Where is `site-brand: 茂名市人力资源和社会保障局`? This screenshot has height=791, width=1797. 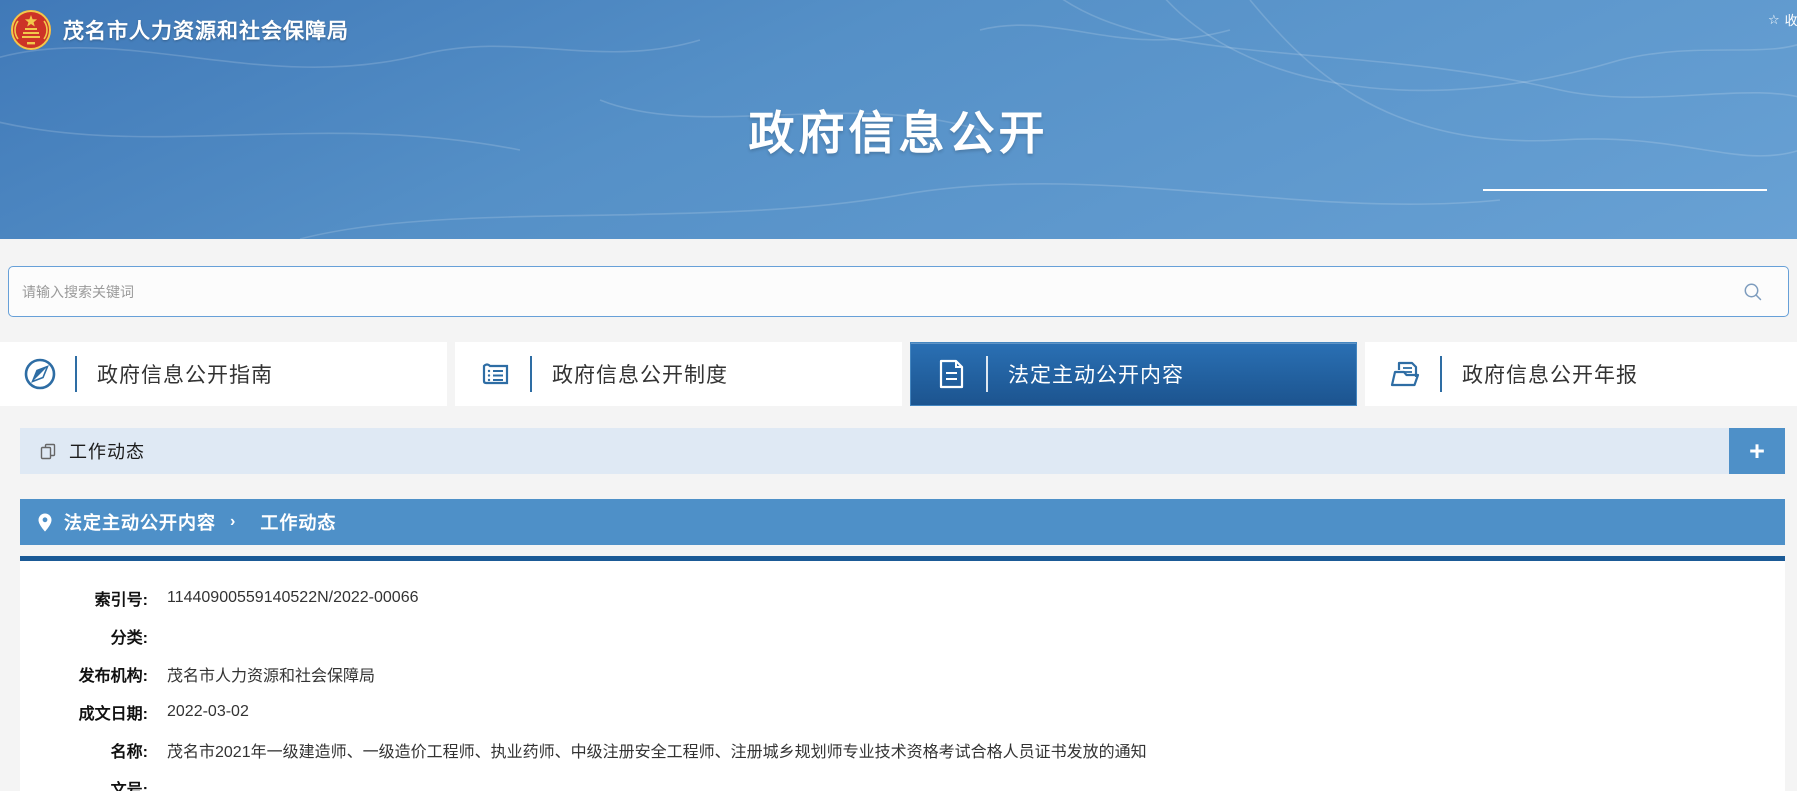
site-brand: 茂名市人力资源和社会保障局 is located at coordinates (179, 30).